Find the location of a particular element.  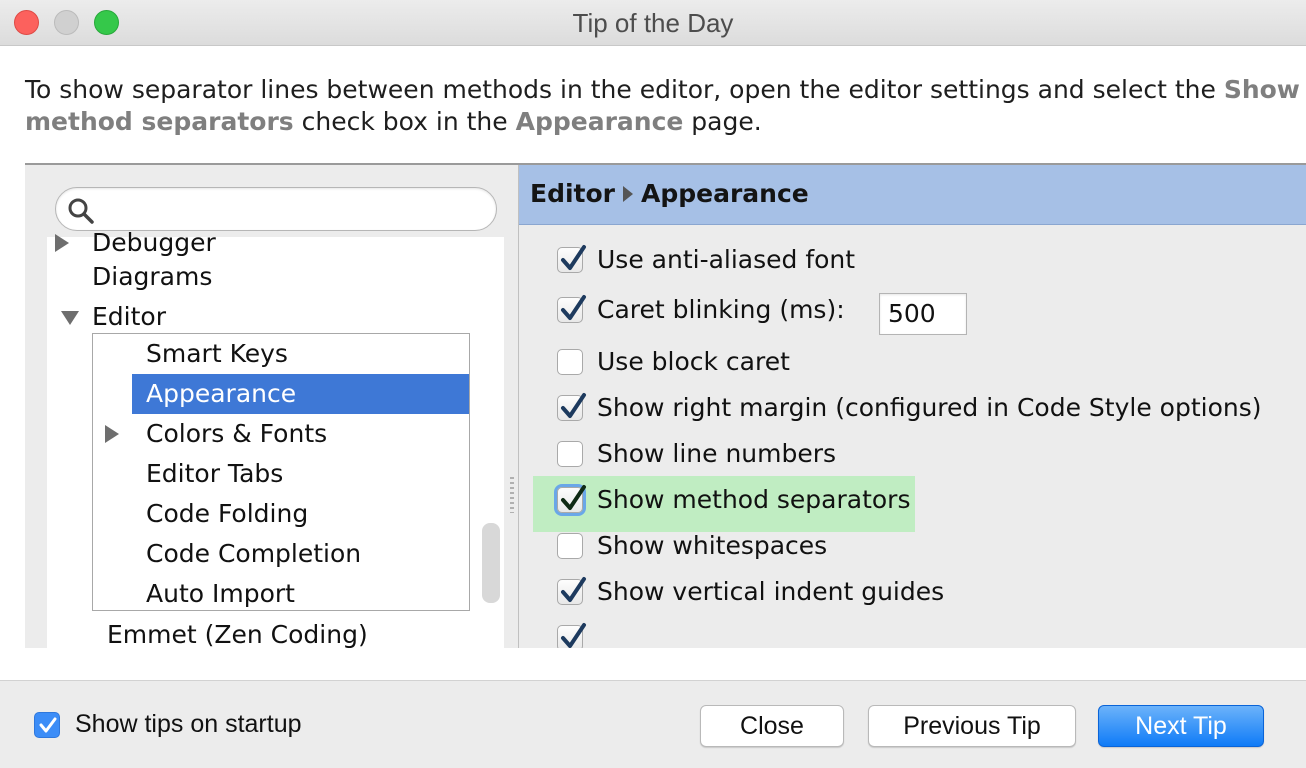

splitter-grip is located at coordinates (512, 495).